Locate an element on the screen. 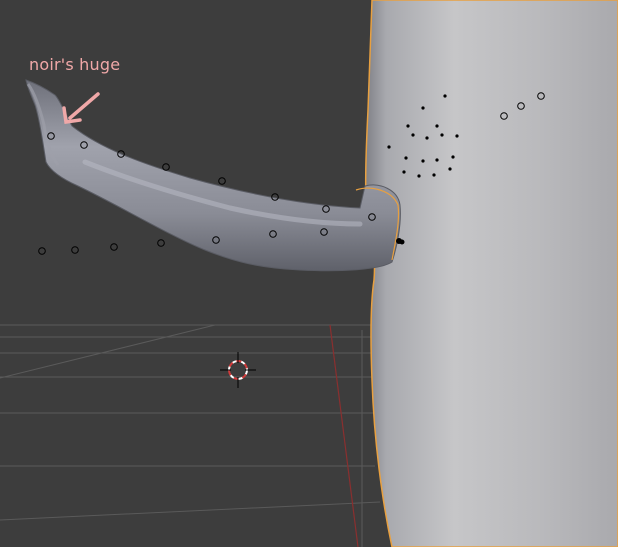  annotation-arrow-icon is located at coordinates (81, 108).